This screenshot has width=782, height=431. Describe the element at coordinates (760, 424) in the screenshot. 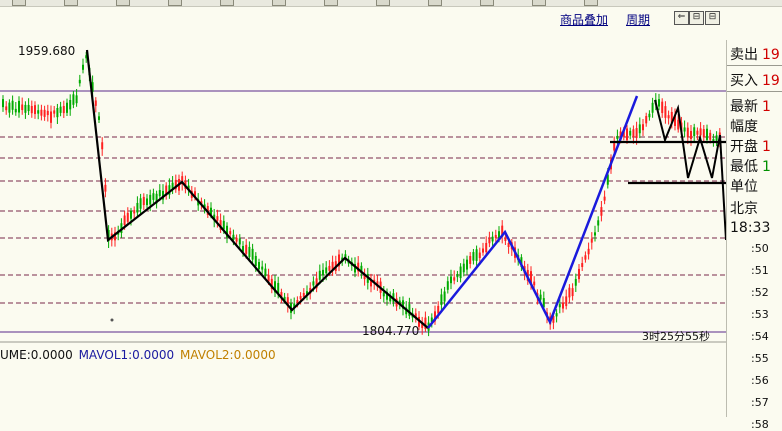

I see `time-tick: :58` at that location.